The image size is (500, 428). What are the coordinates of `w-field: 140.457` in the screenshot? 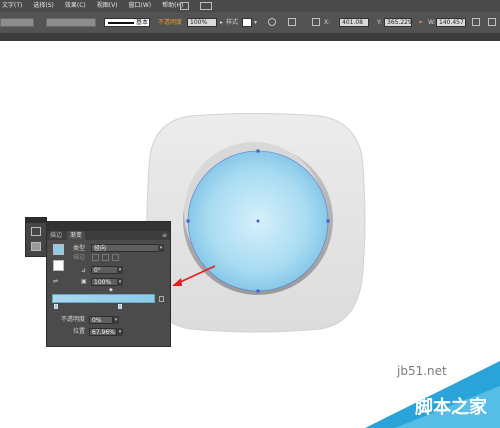 It's located at (451, 22).